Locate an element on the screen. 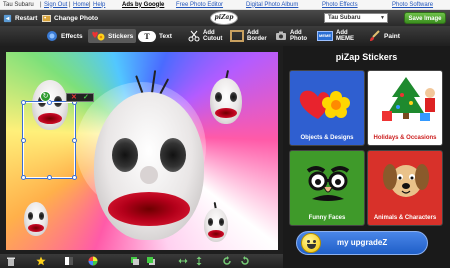 Image resolution: width=450 pixels, height=268 pixels. category-funny-faces: Funny Faces is located at coordinates (327, 188).